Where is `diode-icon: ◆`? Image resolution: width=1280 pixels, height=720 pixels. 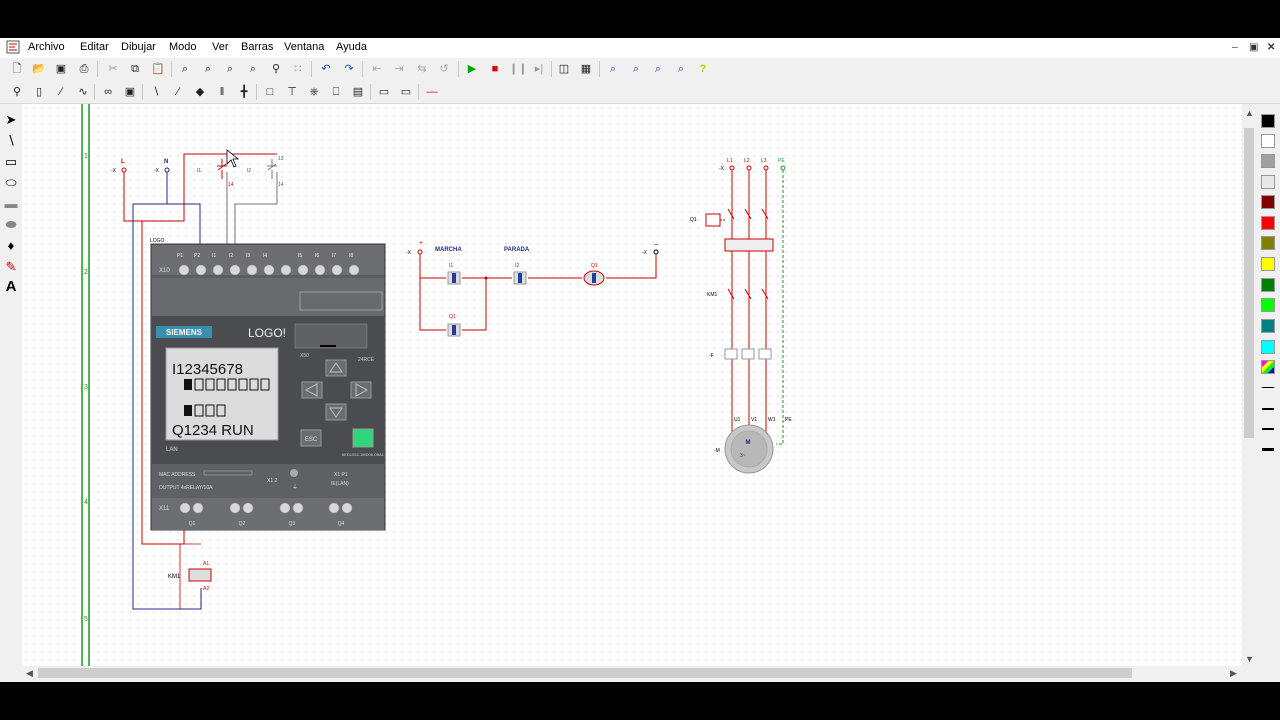
diode-icon: ◆ is located at coordinates (200, 92).